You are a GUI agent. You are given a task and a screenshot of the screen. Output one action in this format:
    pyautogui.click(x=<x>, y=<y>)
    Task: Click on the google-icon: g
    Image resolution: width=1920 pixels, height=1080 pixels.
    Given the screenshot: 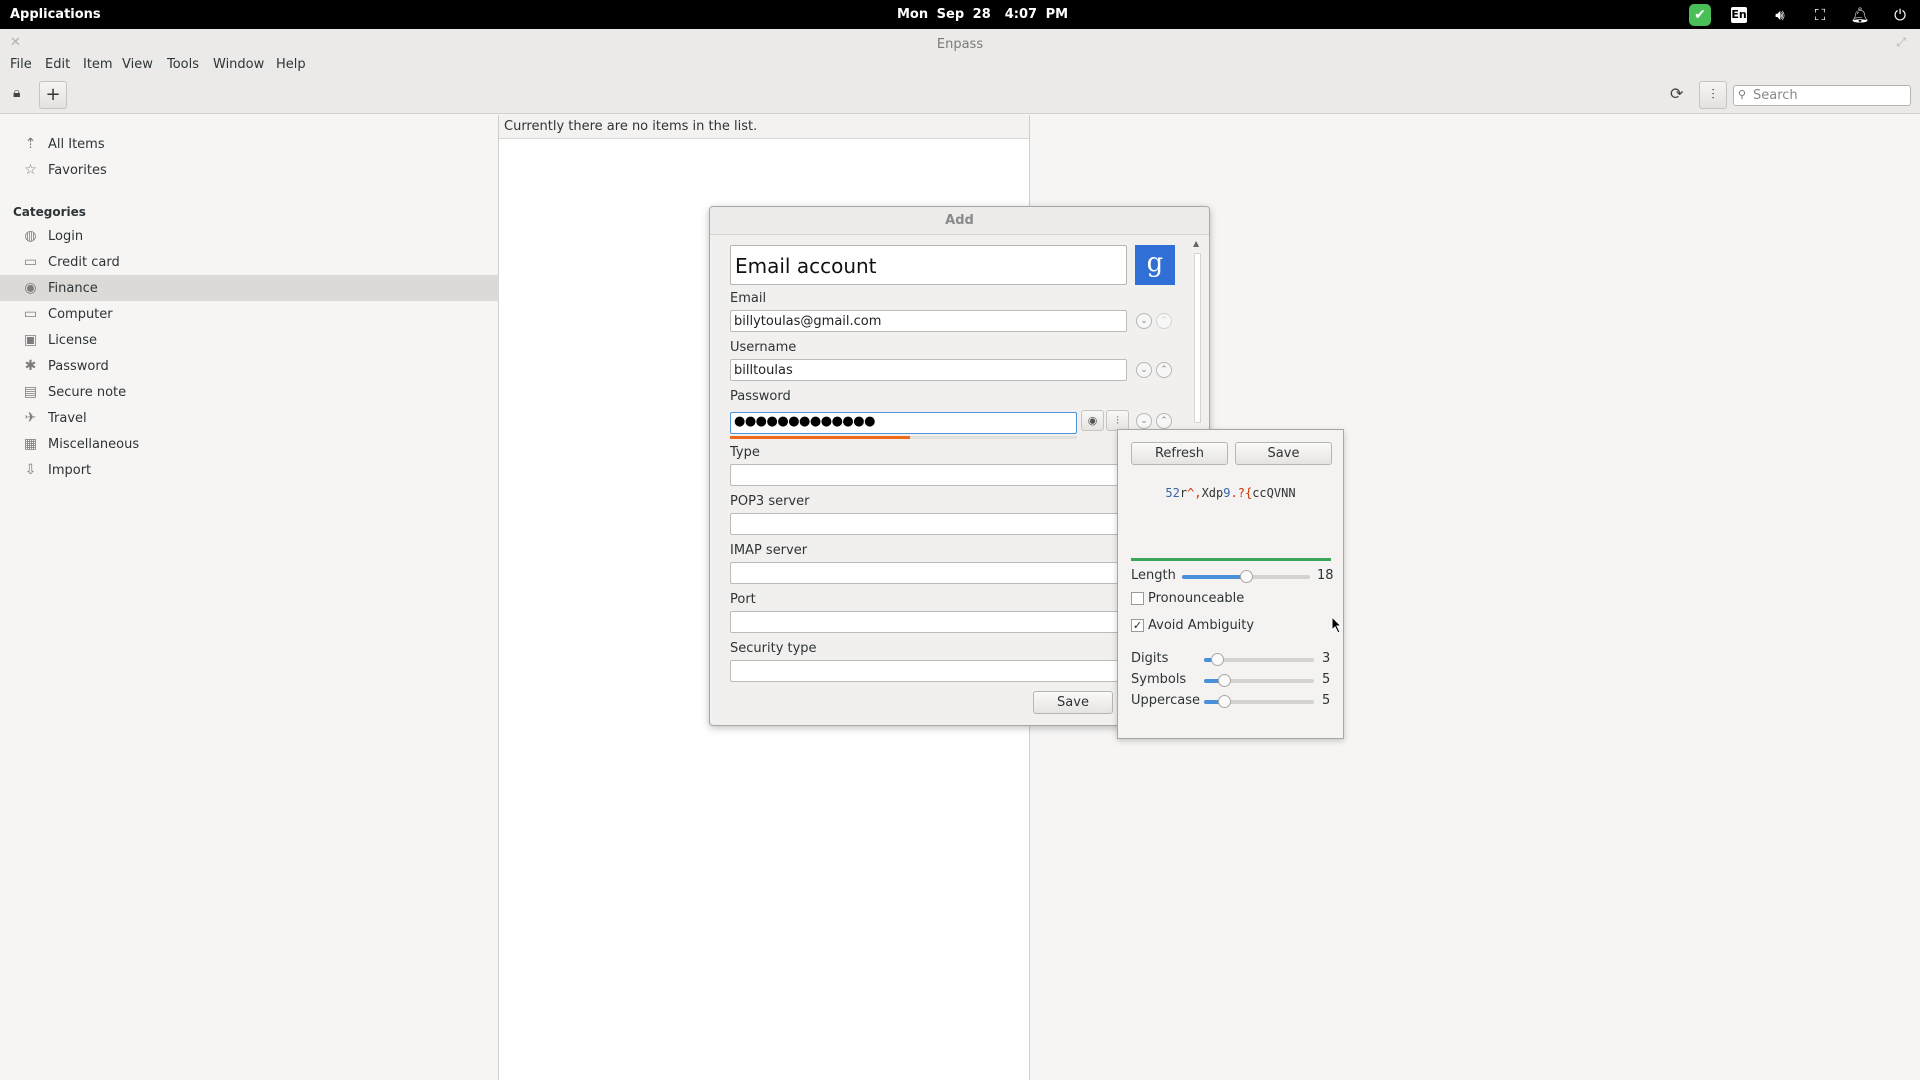 What is the action you would take?
    pyautogui.click(x=1155, y=265)
    